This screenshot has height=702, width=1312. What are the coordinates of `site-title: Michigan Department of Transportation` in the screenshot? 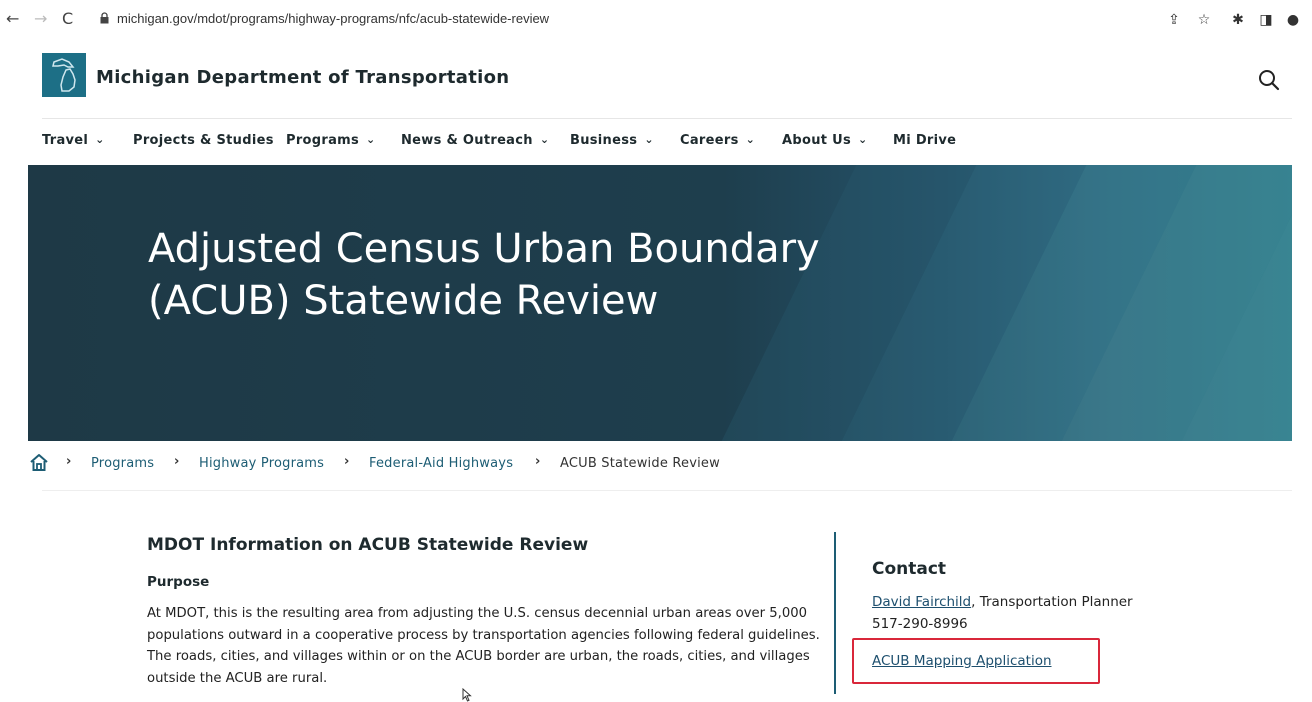 It's located at (302, 77).